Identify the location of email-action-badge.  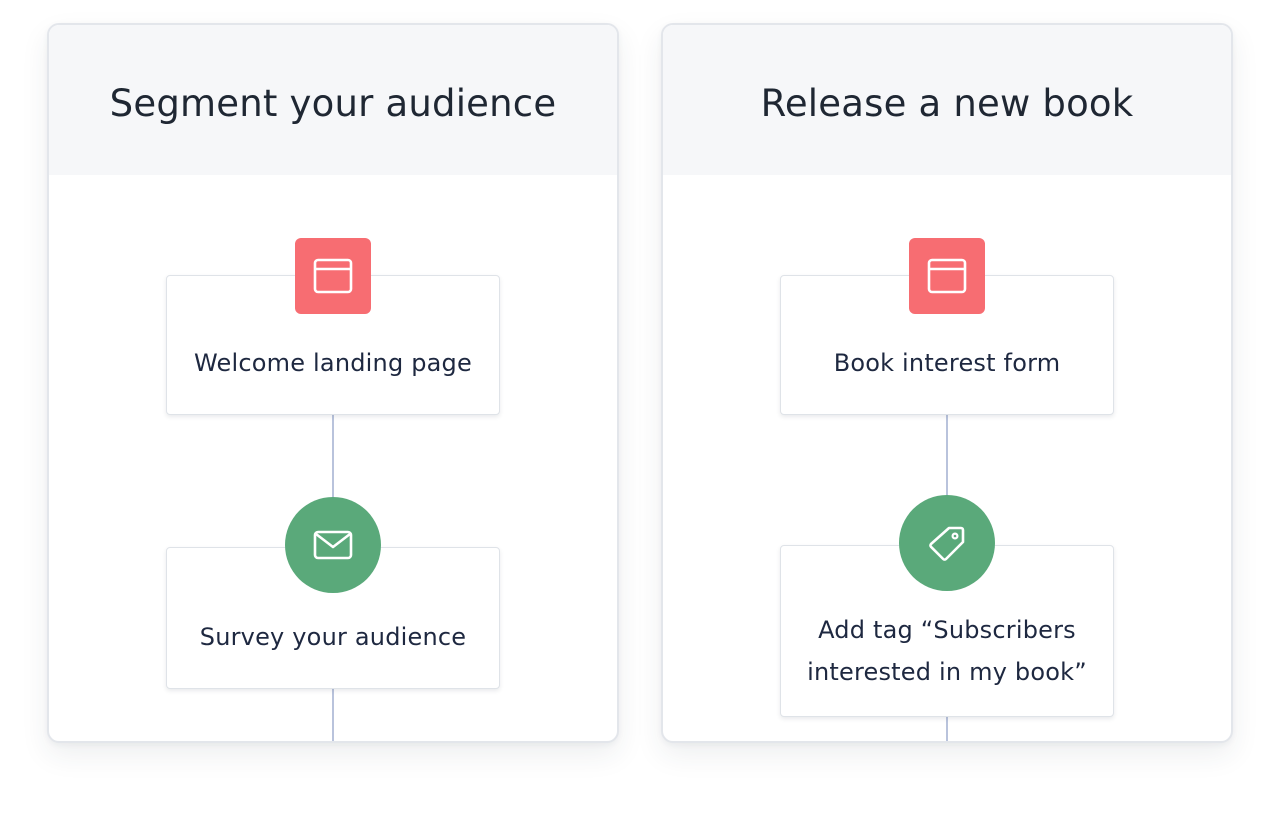
(333, 545).